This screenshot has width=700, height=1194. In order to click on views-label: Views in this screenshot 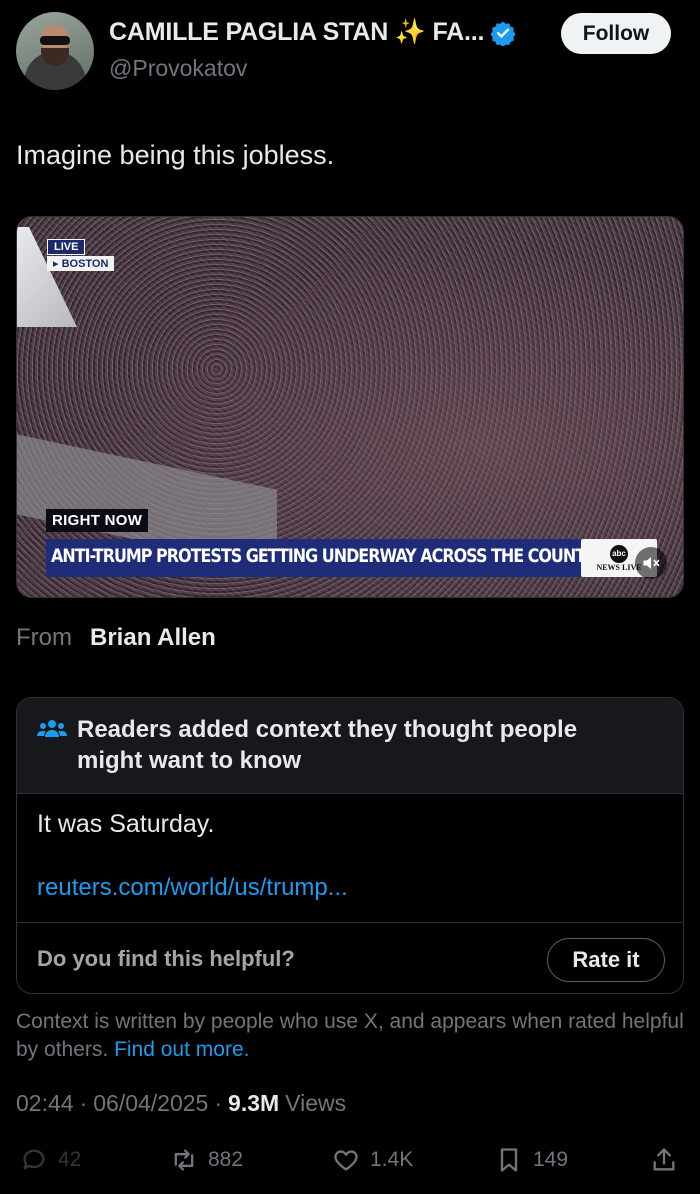, I will do `click(316, 1103)`.